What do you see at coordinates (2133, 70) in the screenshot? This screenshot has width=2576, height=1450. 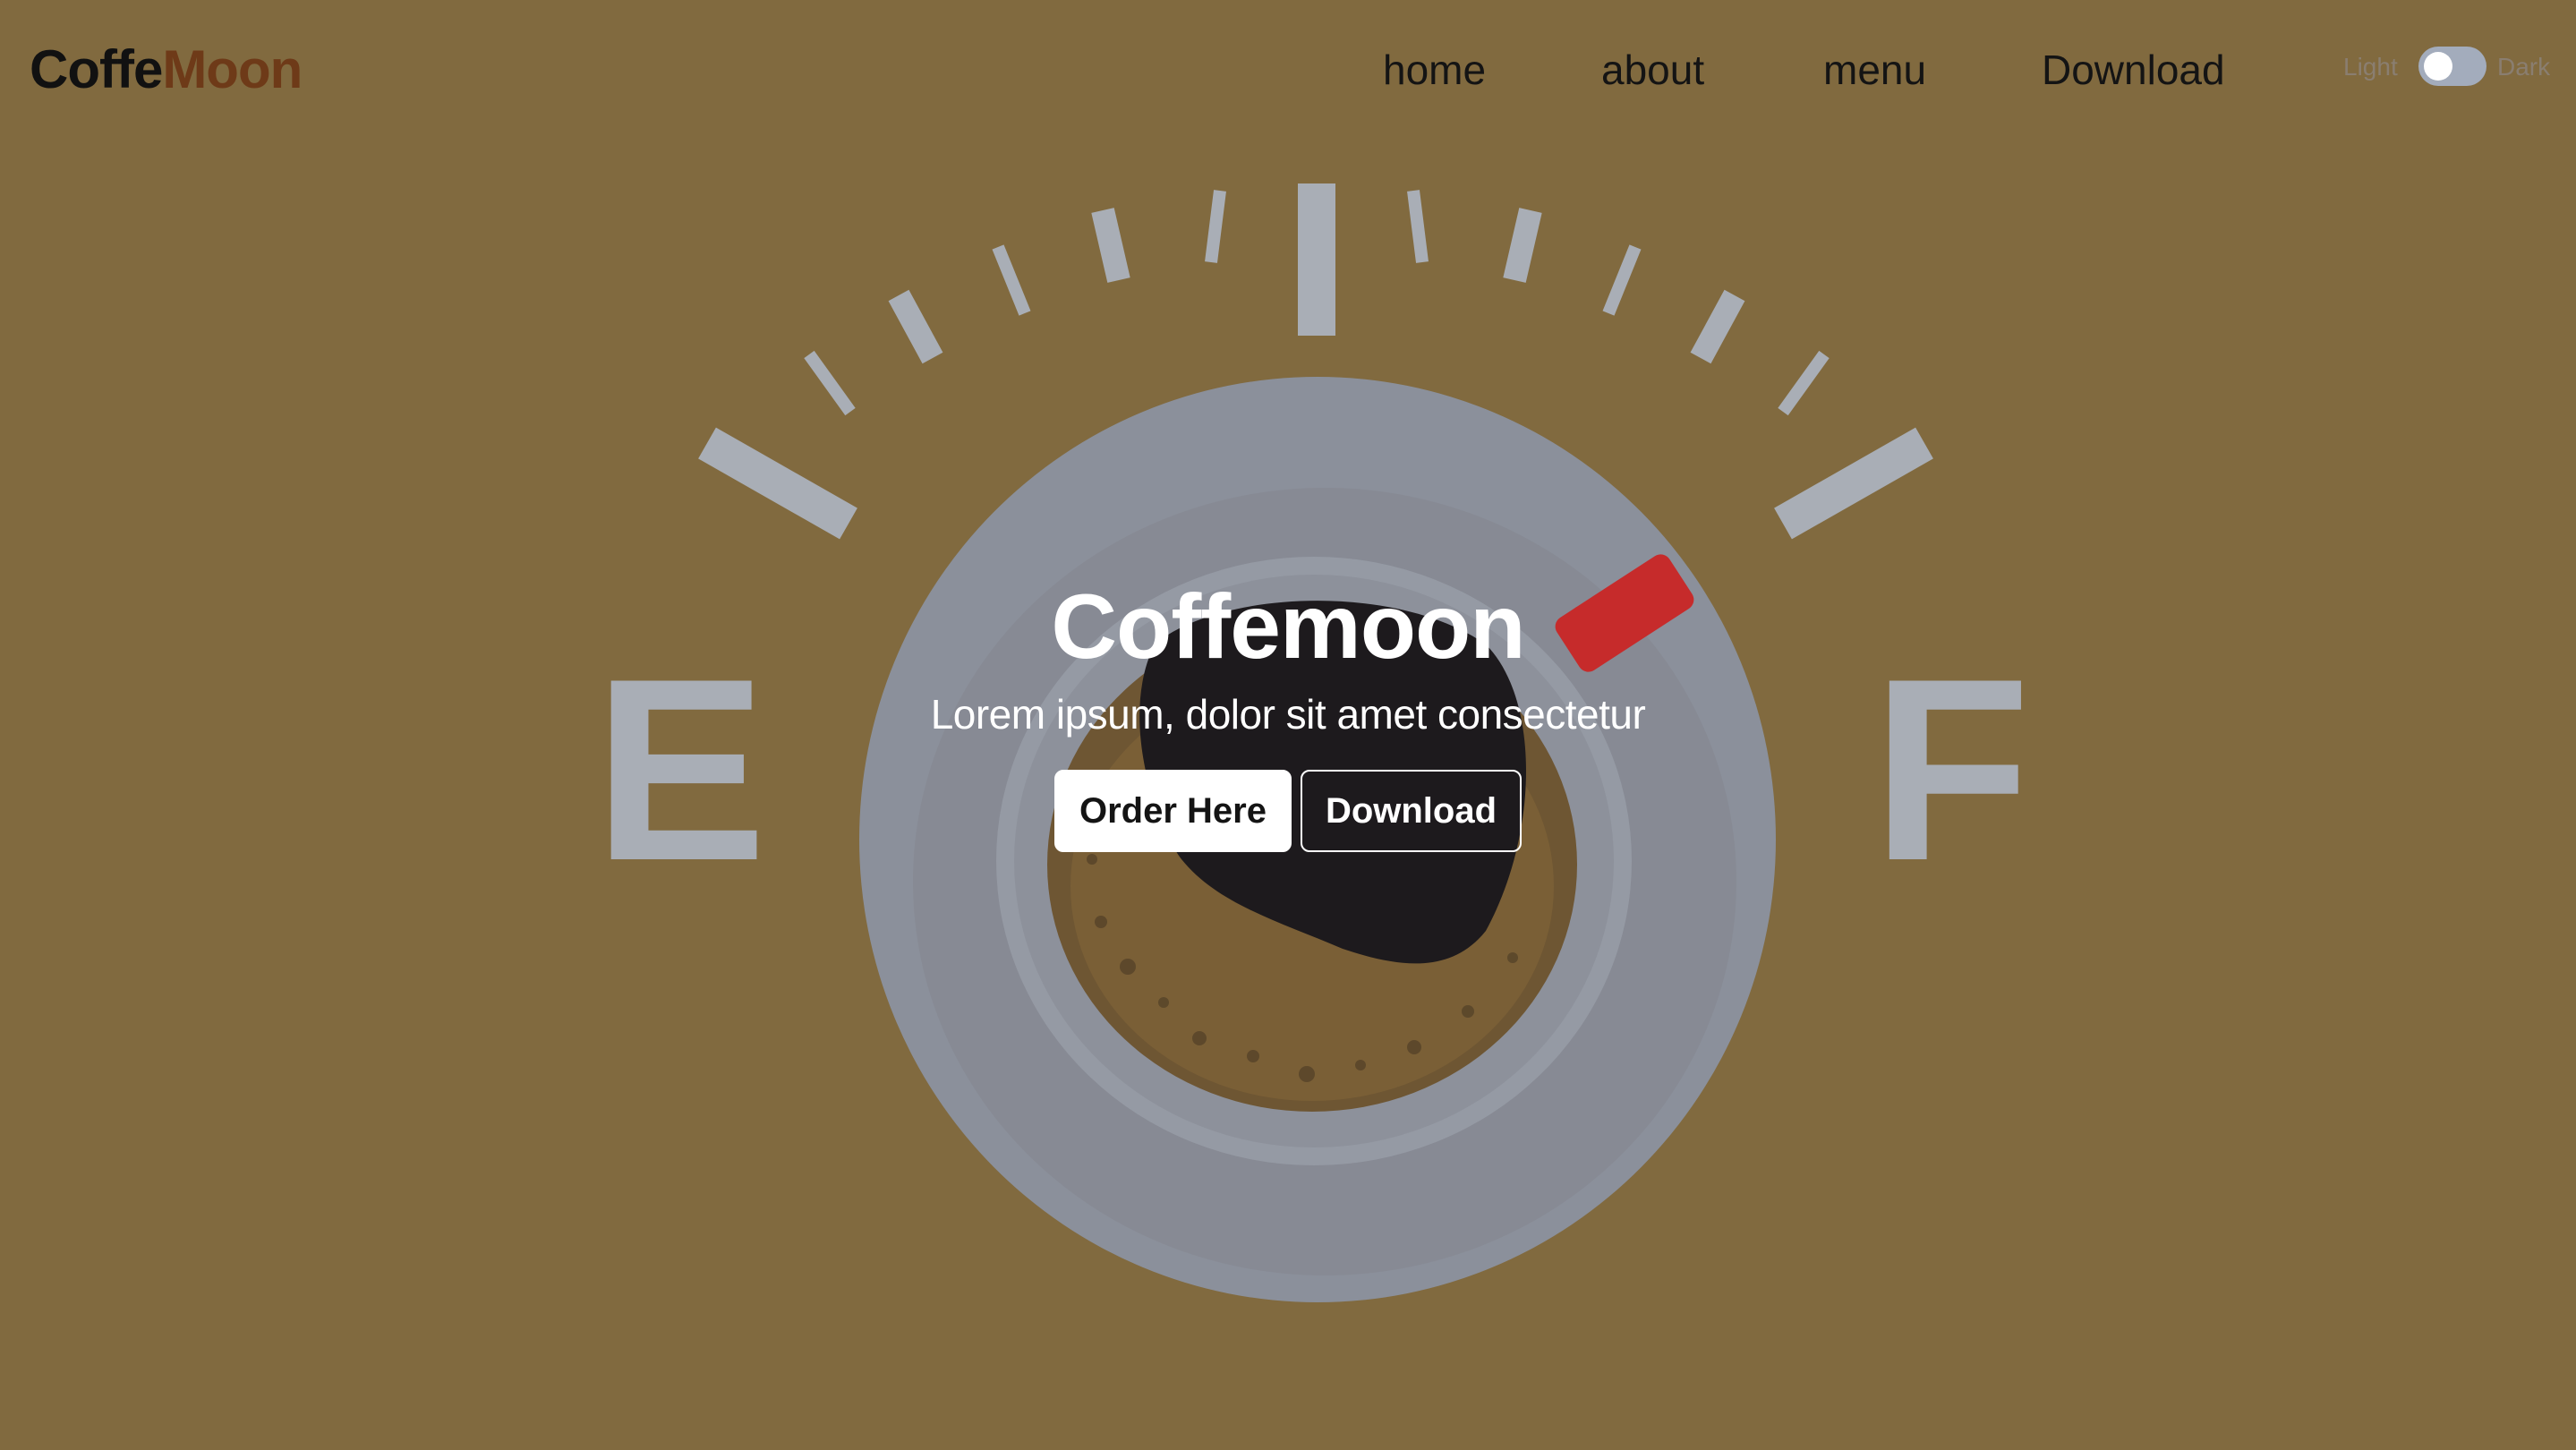 I see `nav-link-download: Download` at bounding box center [2133, 70].